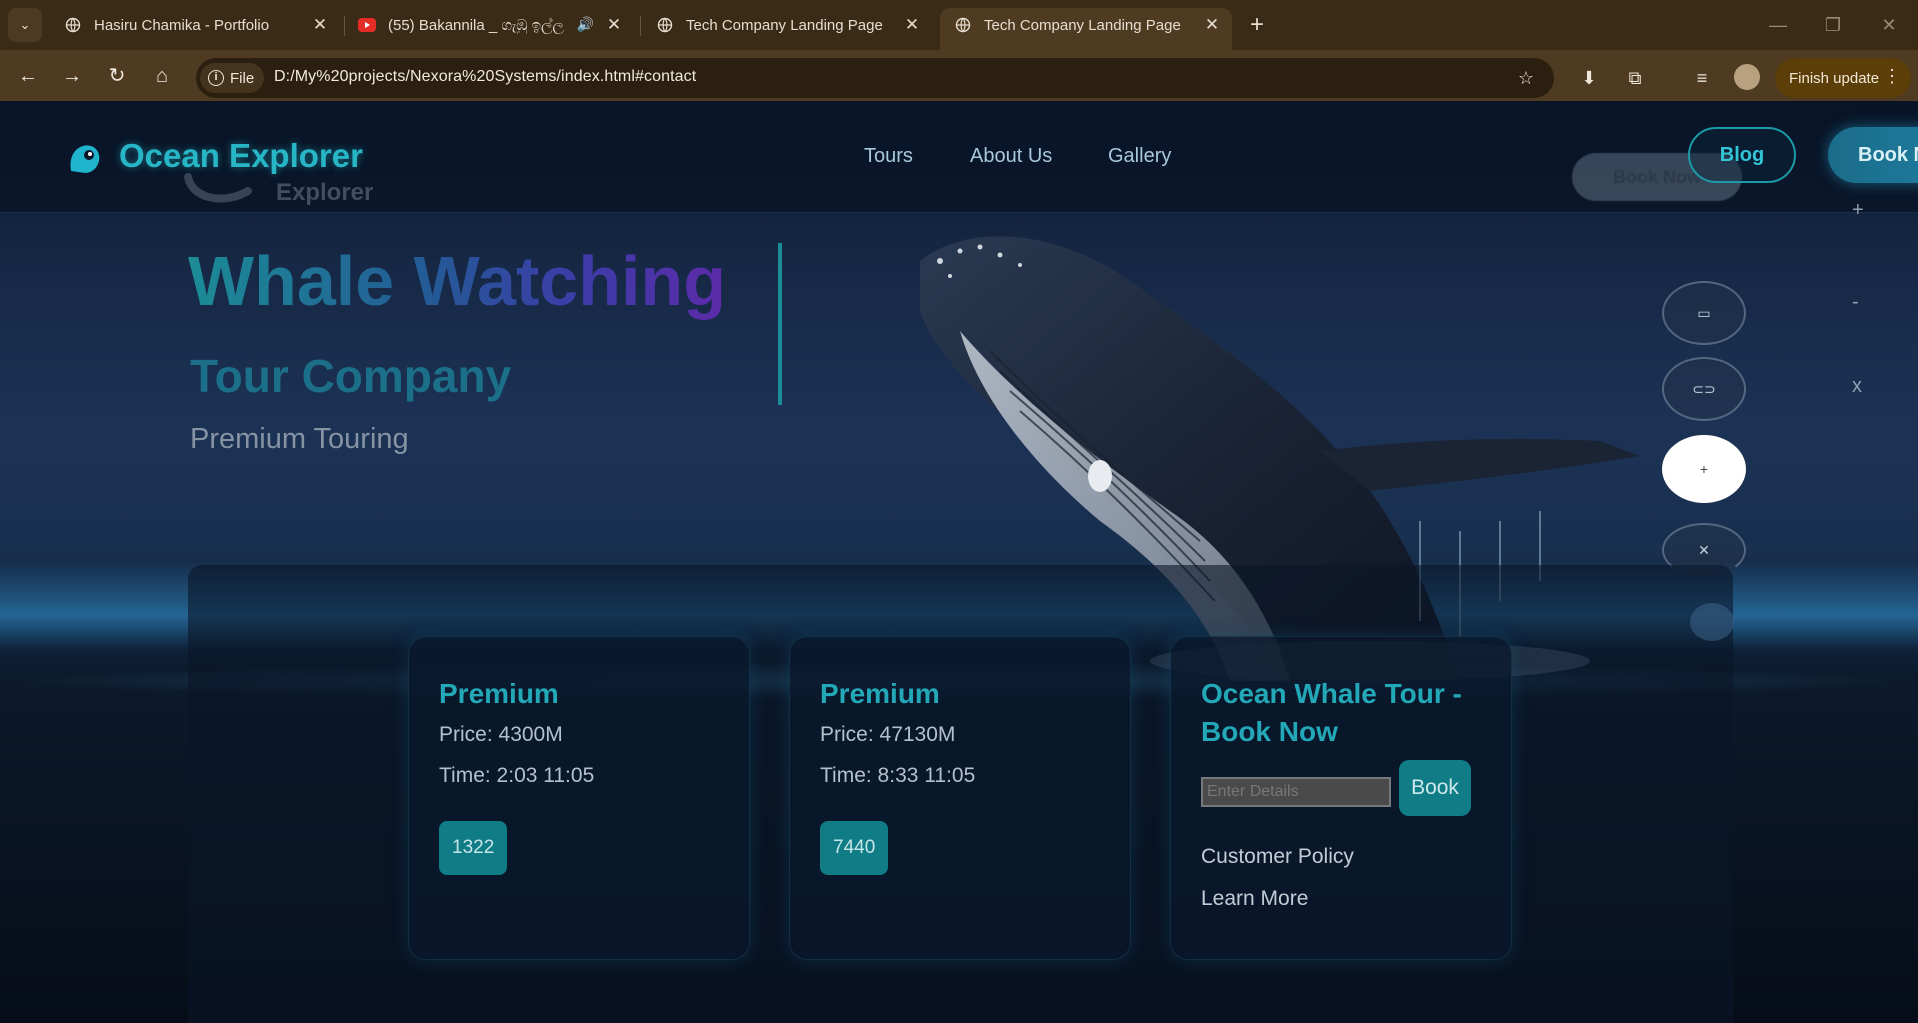 This screenshot has height=1023, width=1918. I want to click on window-icon: ▭, so click(1704, 312).